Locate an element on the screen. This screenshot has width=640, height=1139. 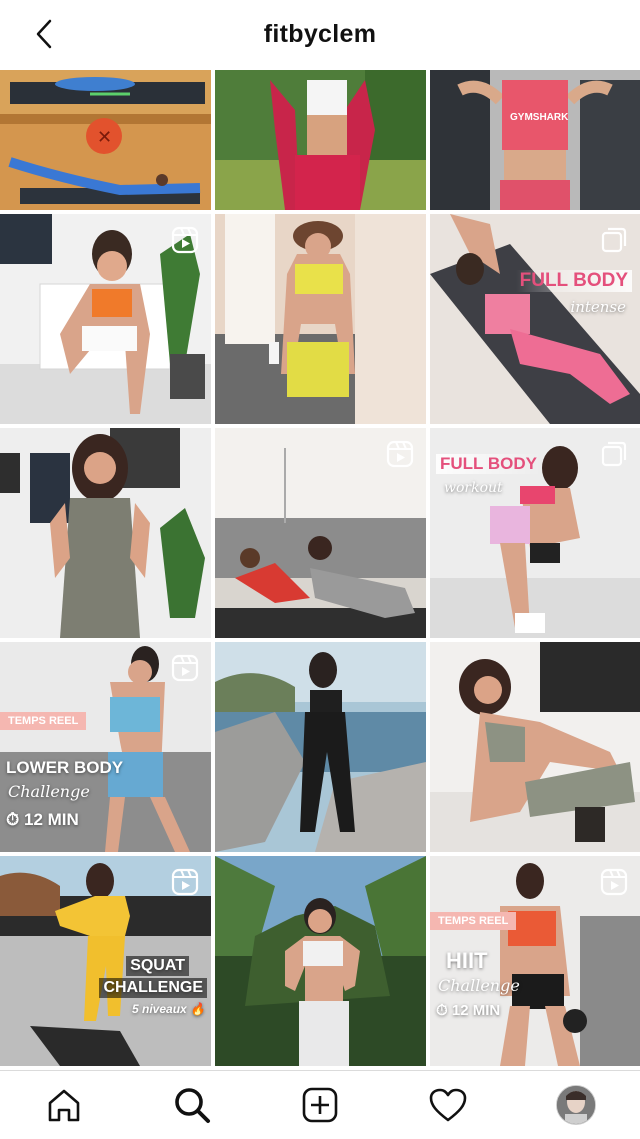
tab-new-post is located at coordinates (320, 1105).